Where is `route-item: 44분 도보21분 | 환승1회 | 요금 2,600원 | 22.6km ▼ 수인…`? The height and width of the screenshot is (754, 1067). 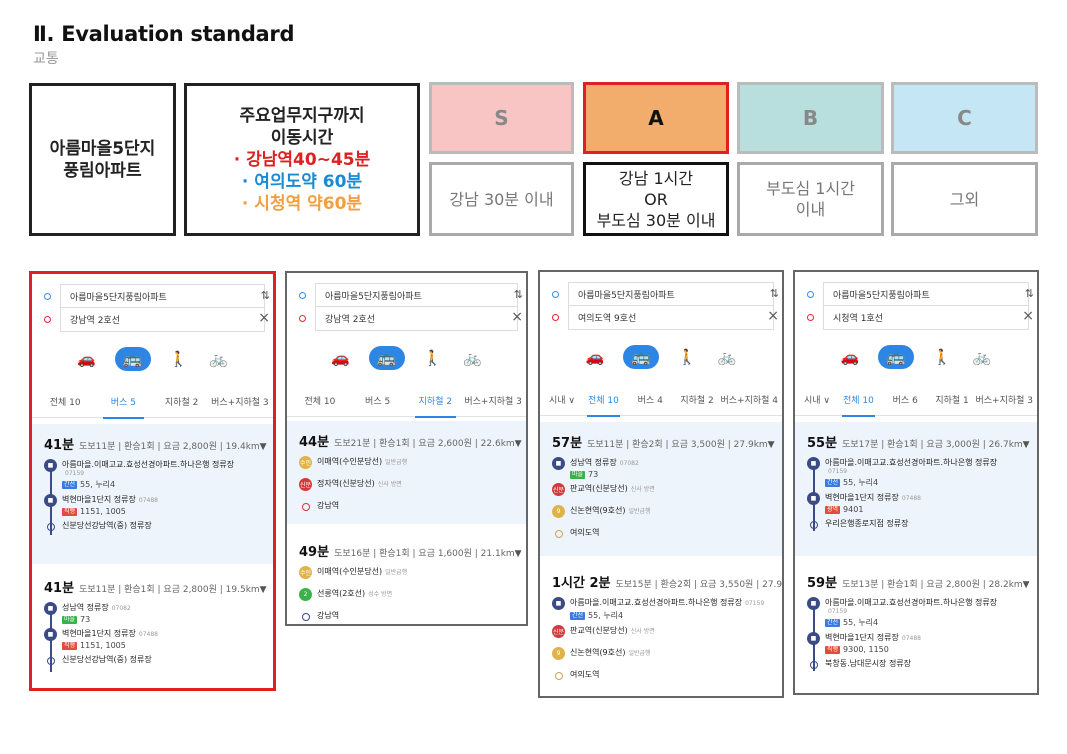
route-item: 44분 도보21분 | 환승1회 | 요금 2,600원 | 22.6km ▼ 수인… is located at coordinates (406, 472).